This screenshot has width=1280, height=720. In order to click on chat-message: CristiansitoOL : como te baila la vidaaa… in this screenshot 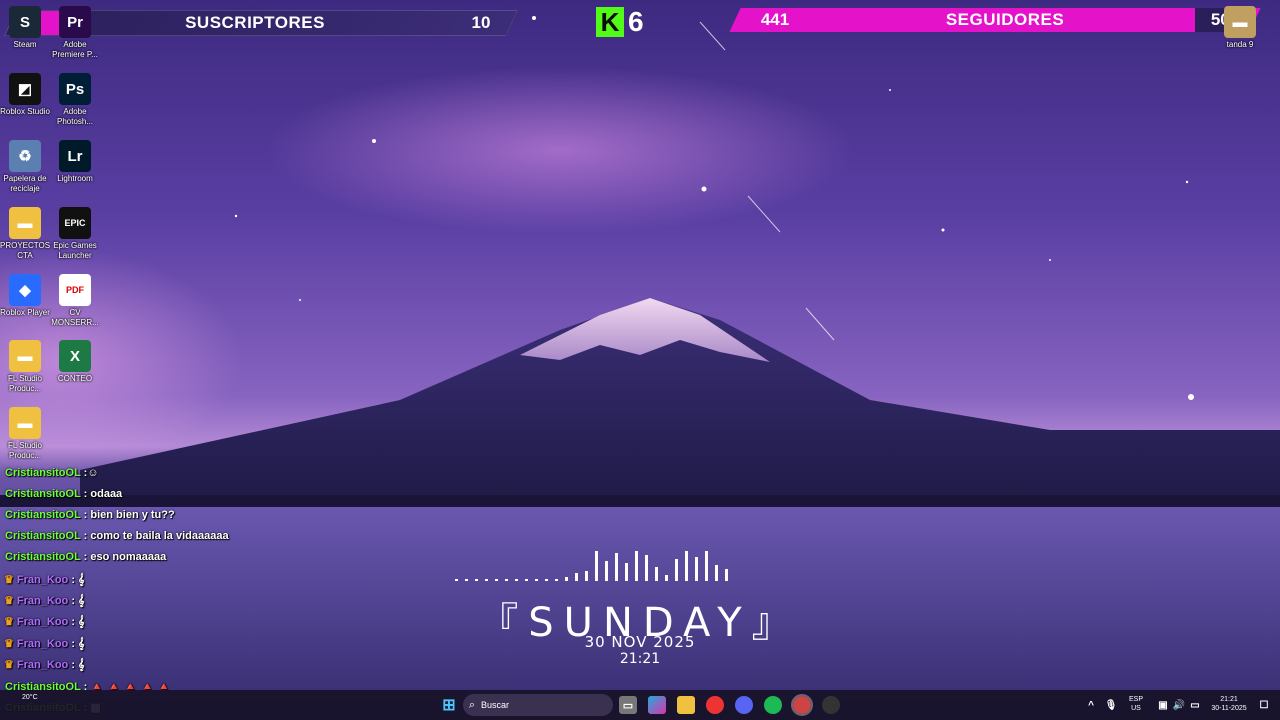, I will do `click(117, 536)`.